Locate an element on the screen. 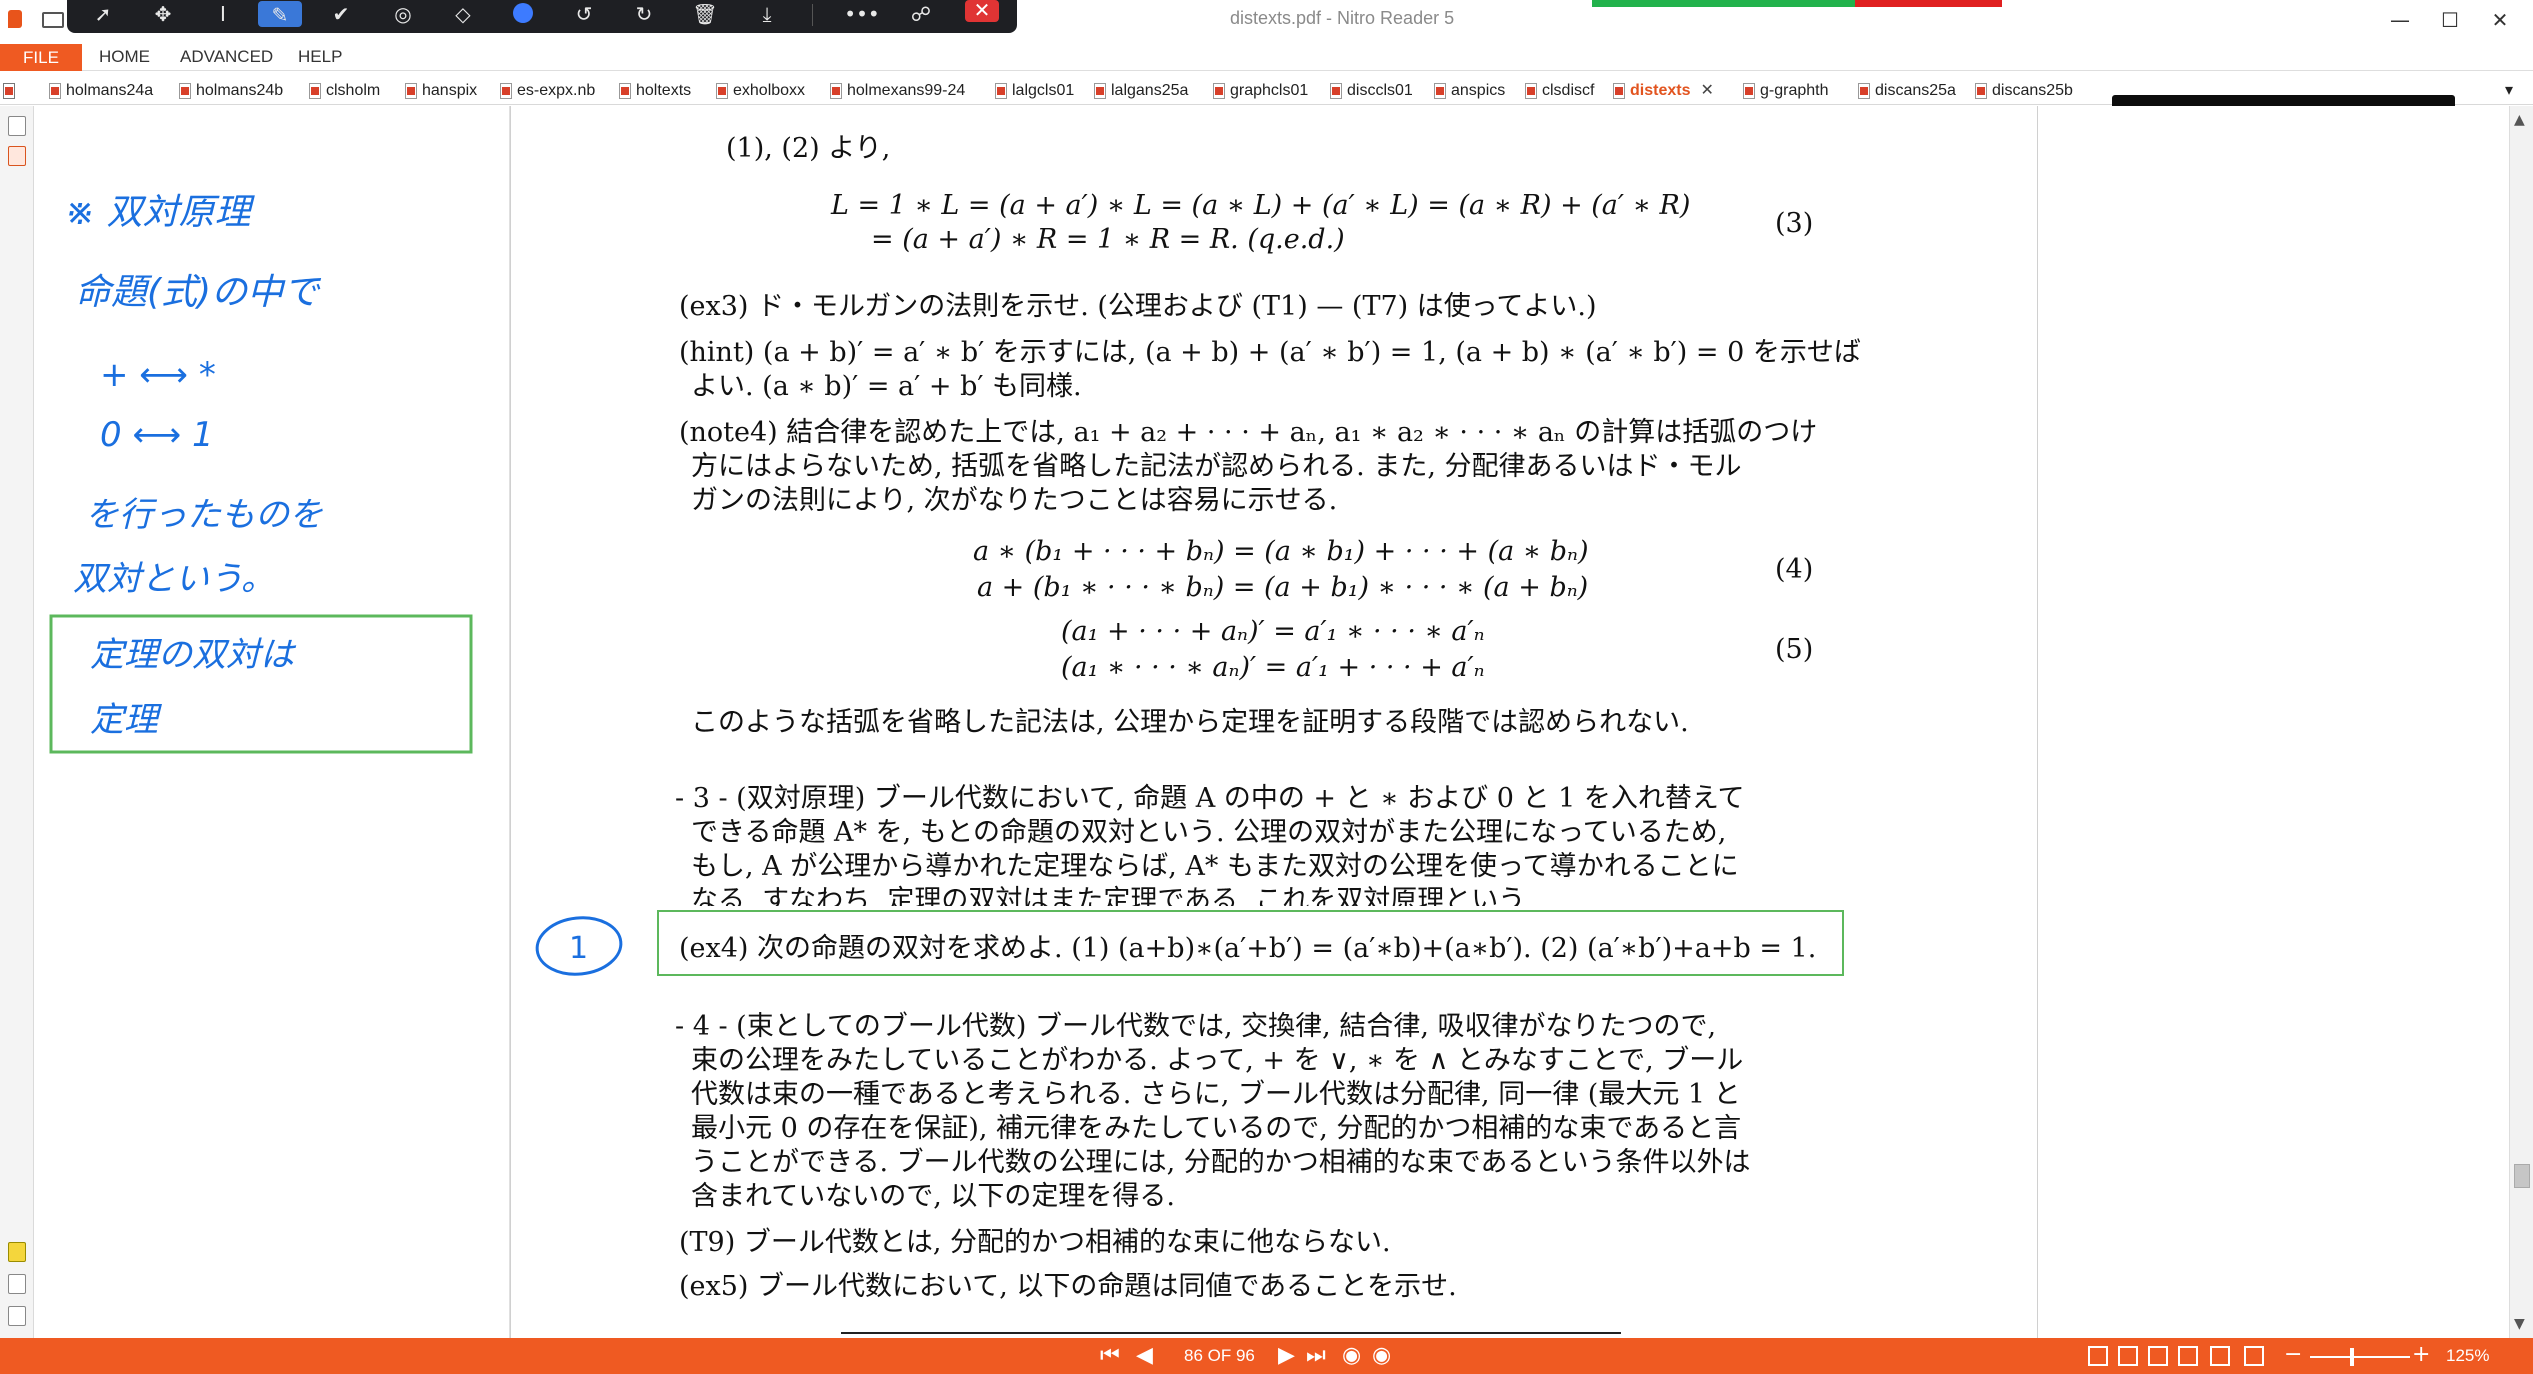  tab-distexts: distexts ✕ is located at coordinates (1662, 91).